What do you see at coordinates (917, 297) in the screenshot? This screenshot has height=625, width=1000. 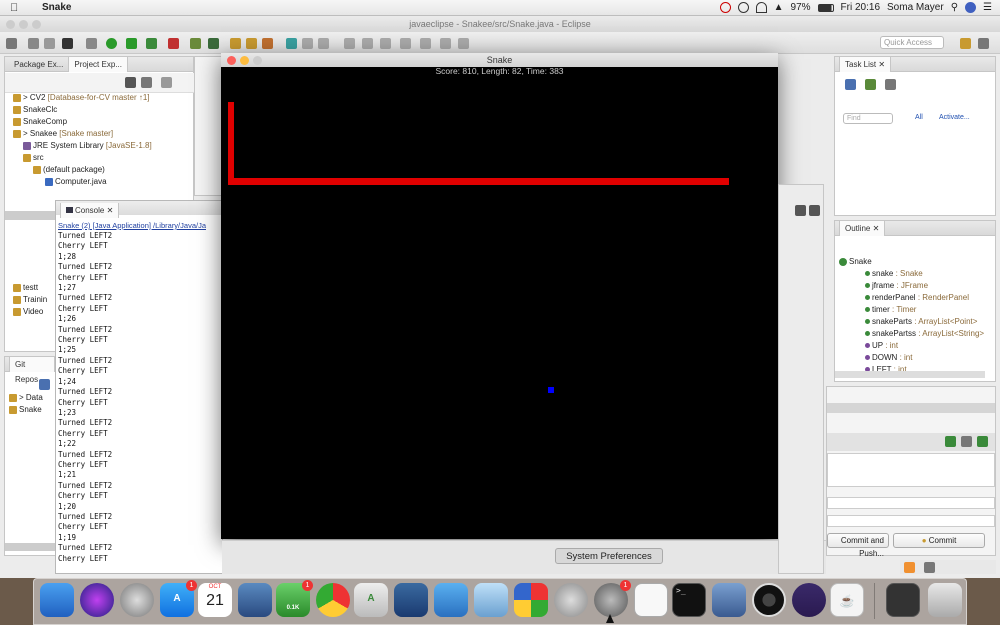 I see `outline-item: renderPanel : RenderPanel` at bounding box center [917, 297].